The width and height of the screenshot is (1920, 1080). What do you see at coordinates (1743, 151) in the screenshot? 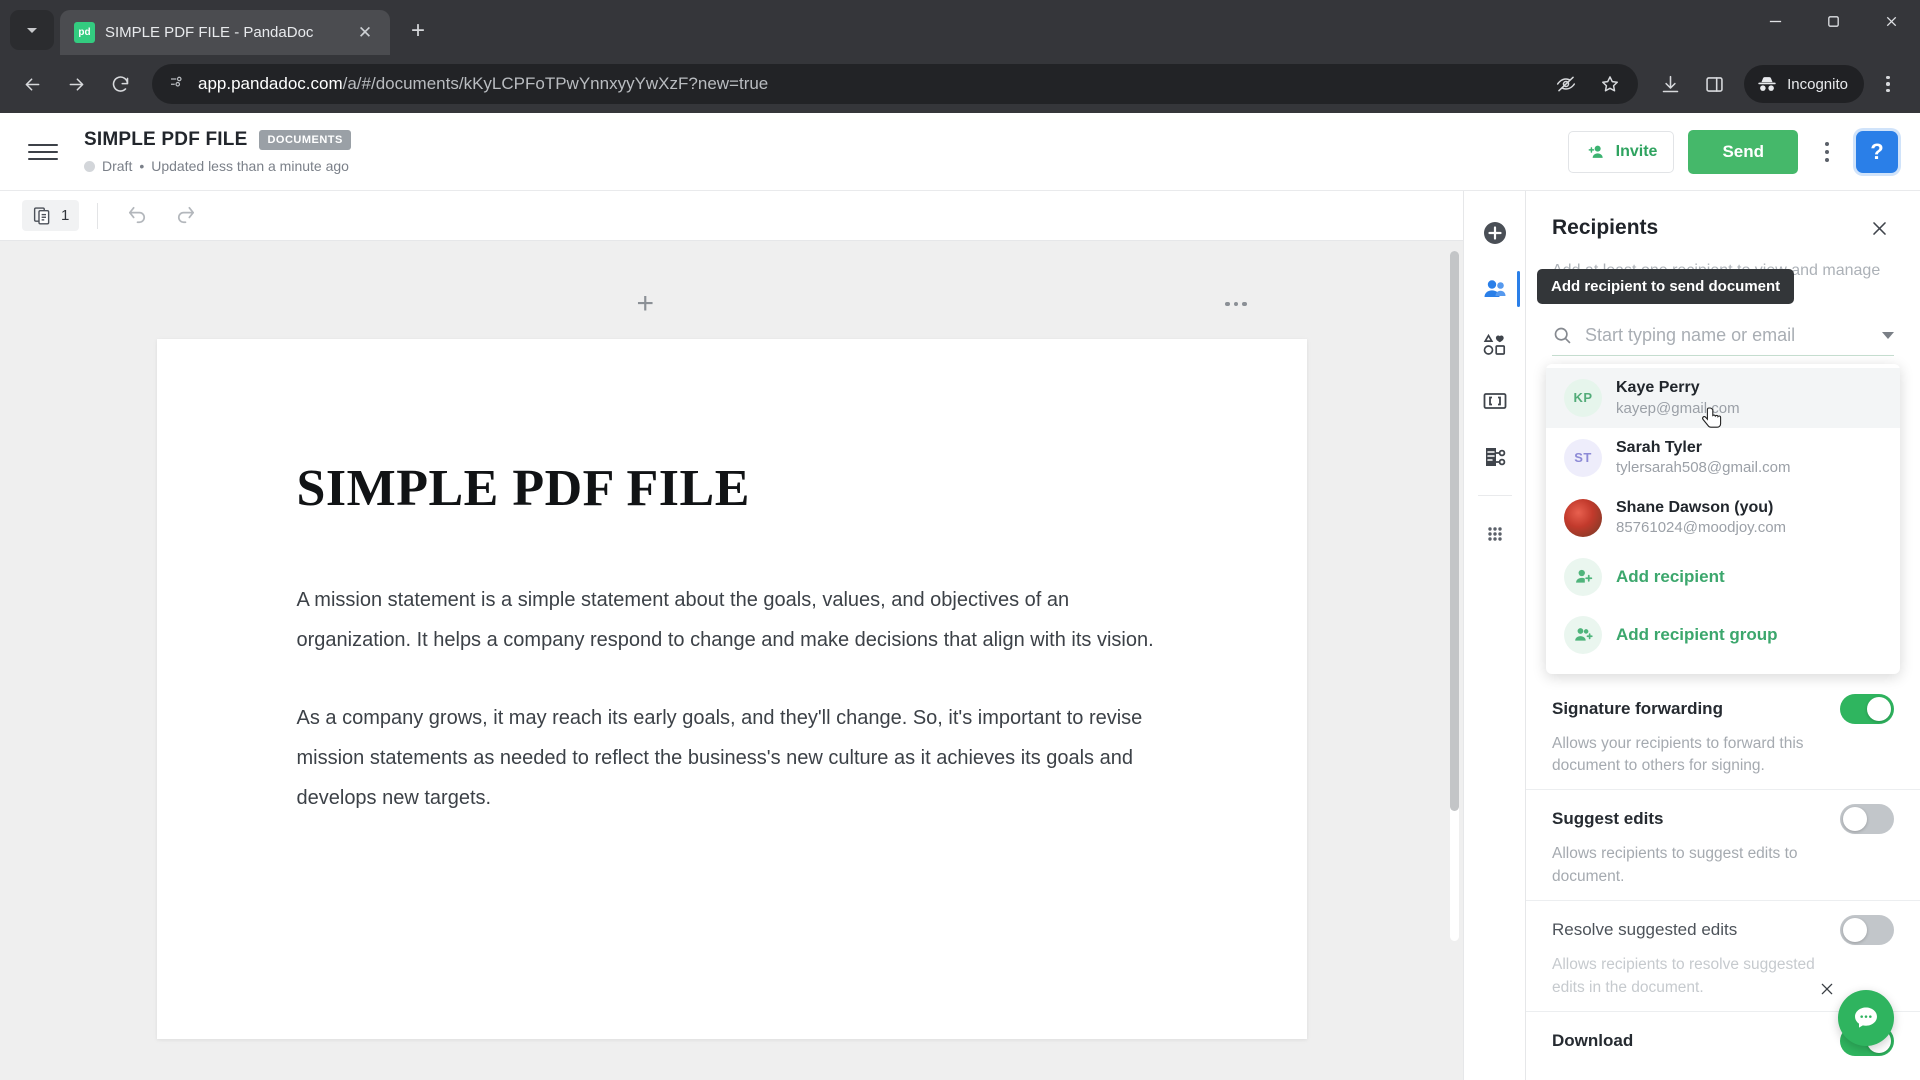
I see `send-button: Send` at bounding box center [1743, 151].